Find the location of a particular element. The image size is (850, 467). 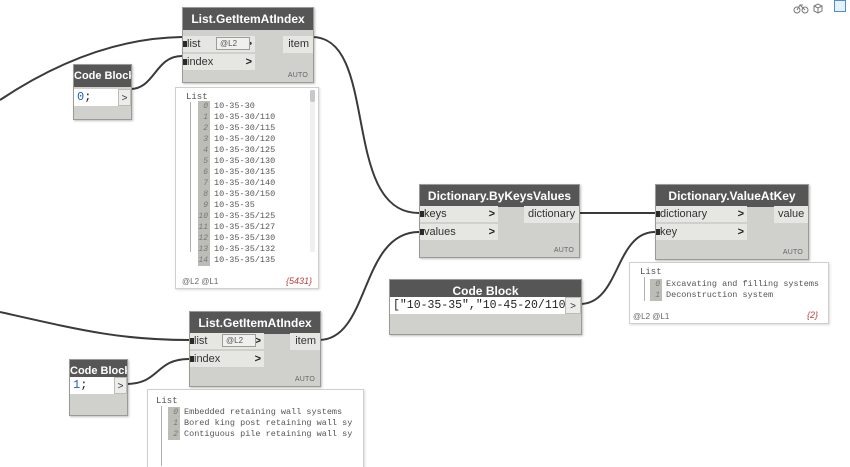

layout-icon is located at coordinates (840, 6).